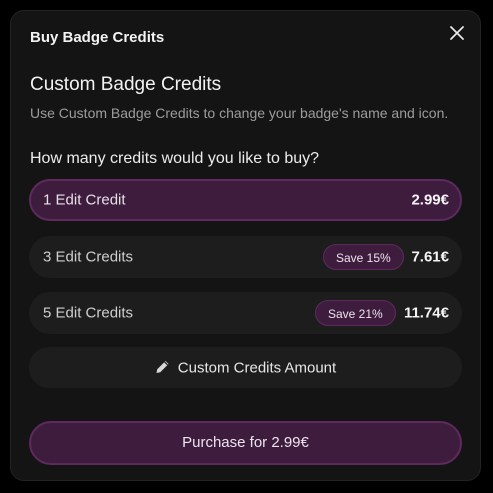  I want to click on close-button, so click(457, 33).